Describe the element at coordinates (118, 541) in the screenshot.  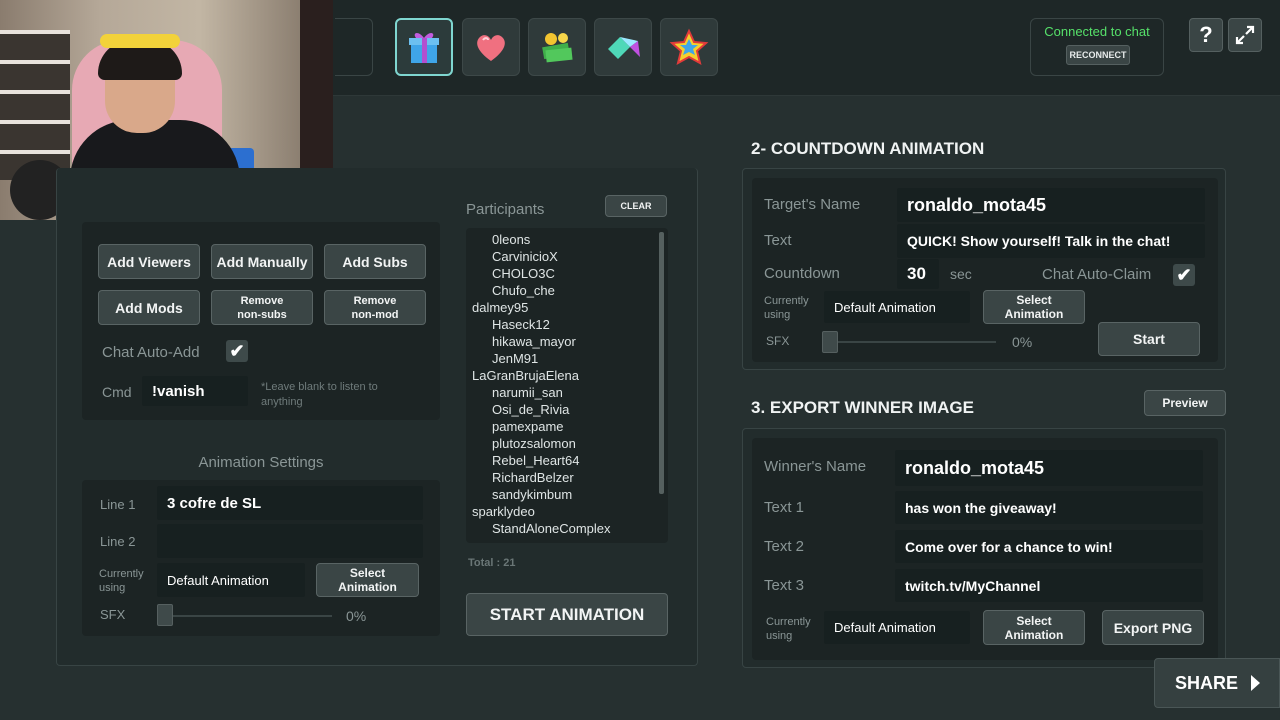
I see `line2-label: Line 2` at that location.